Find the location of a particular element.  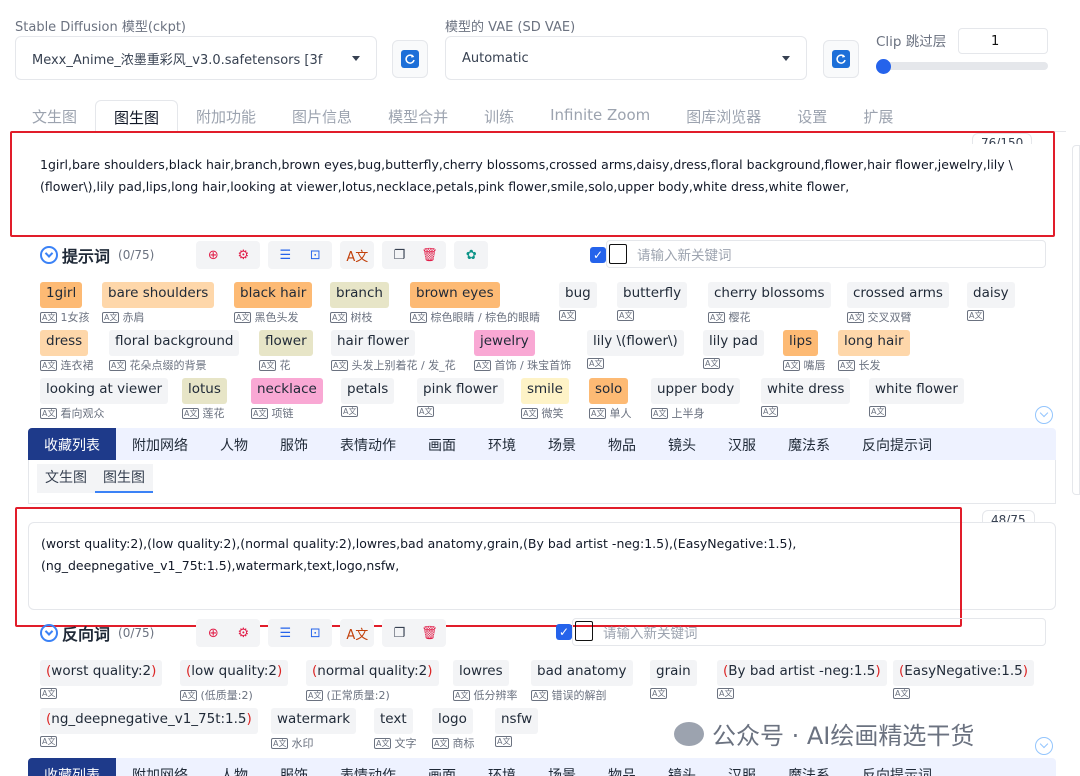

prompt-chip: looking at viewer A文 看向观众 is located at coordinates (104, 399).